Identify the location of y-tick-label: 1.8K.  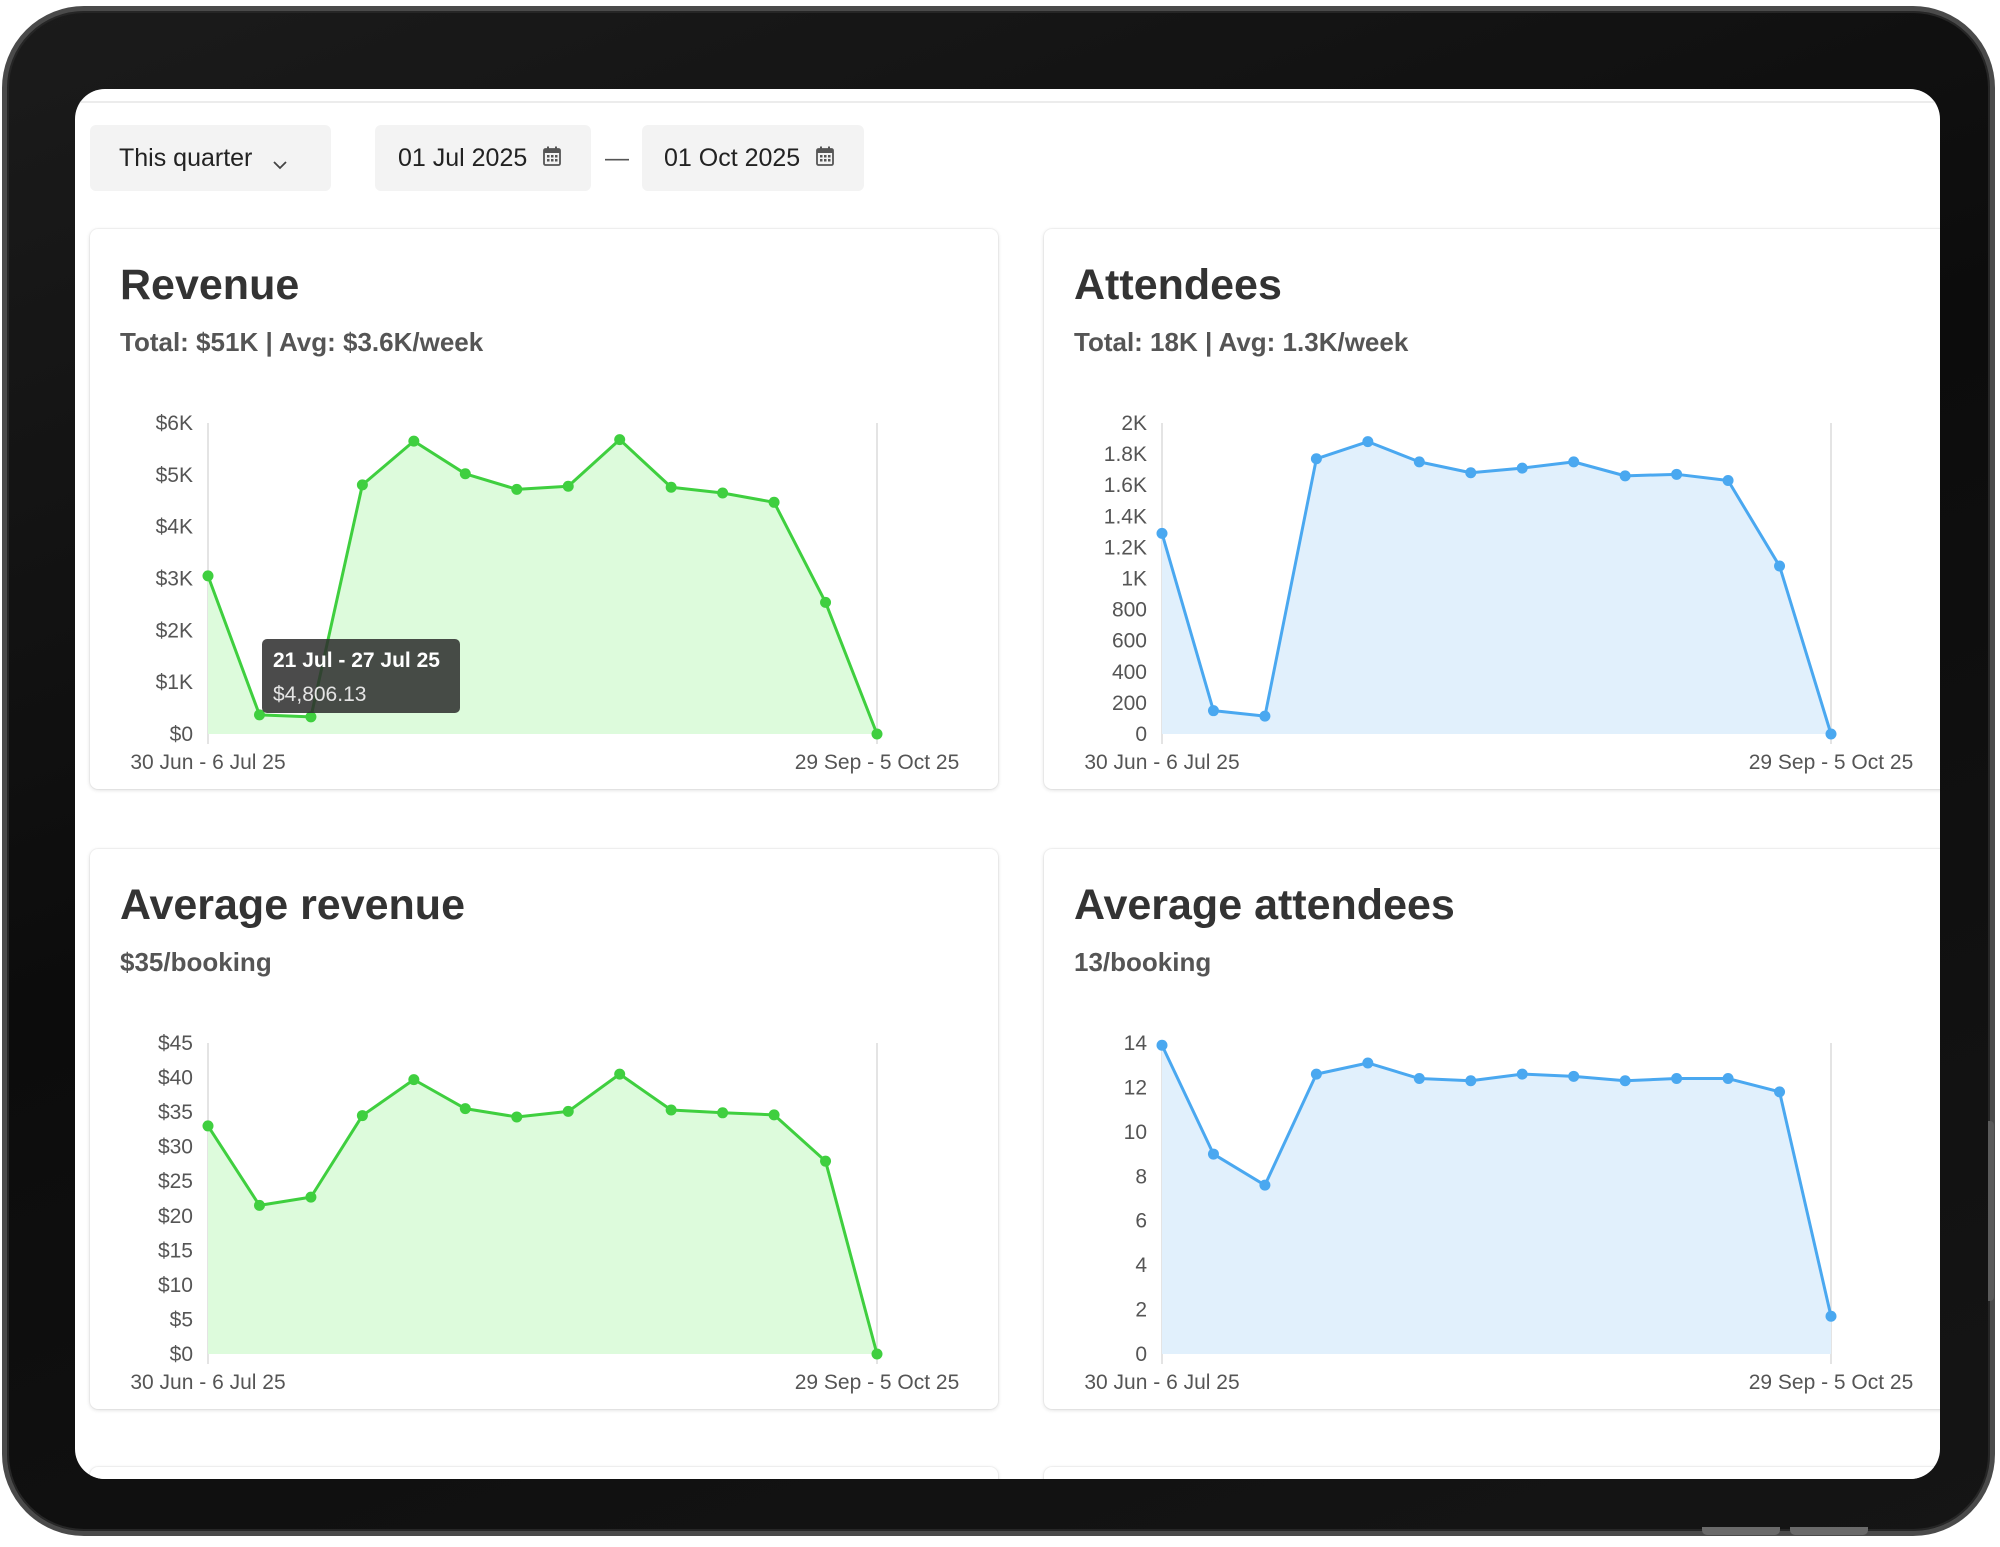
(1125, 454).